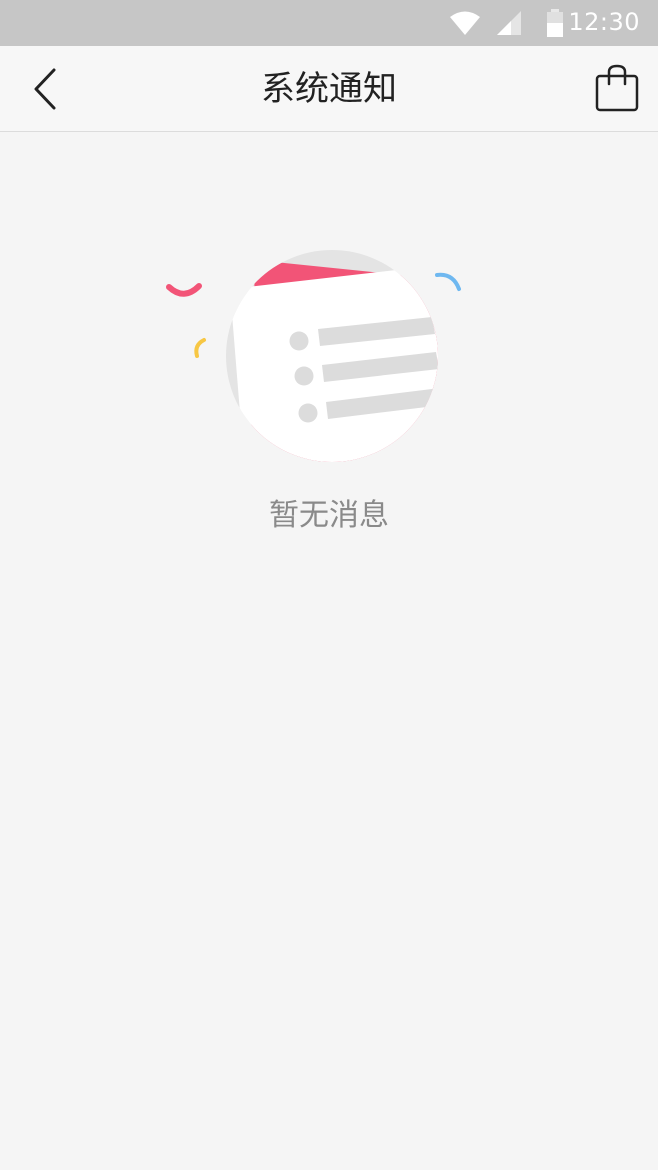 Image resolution: width=658 pixels, height=1170 pixels. I want to click on shopping-bag-icon, so click(617, 88).